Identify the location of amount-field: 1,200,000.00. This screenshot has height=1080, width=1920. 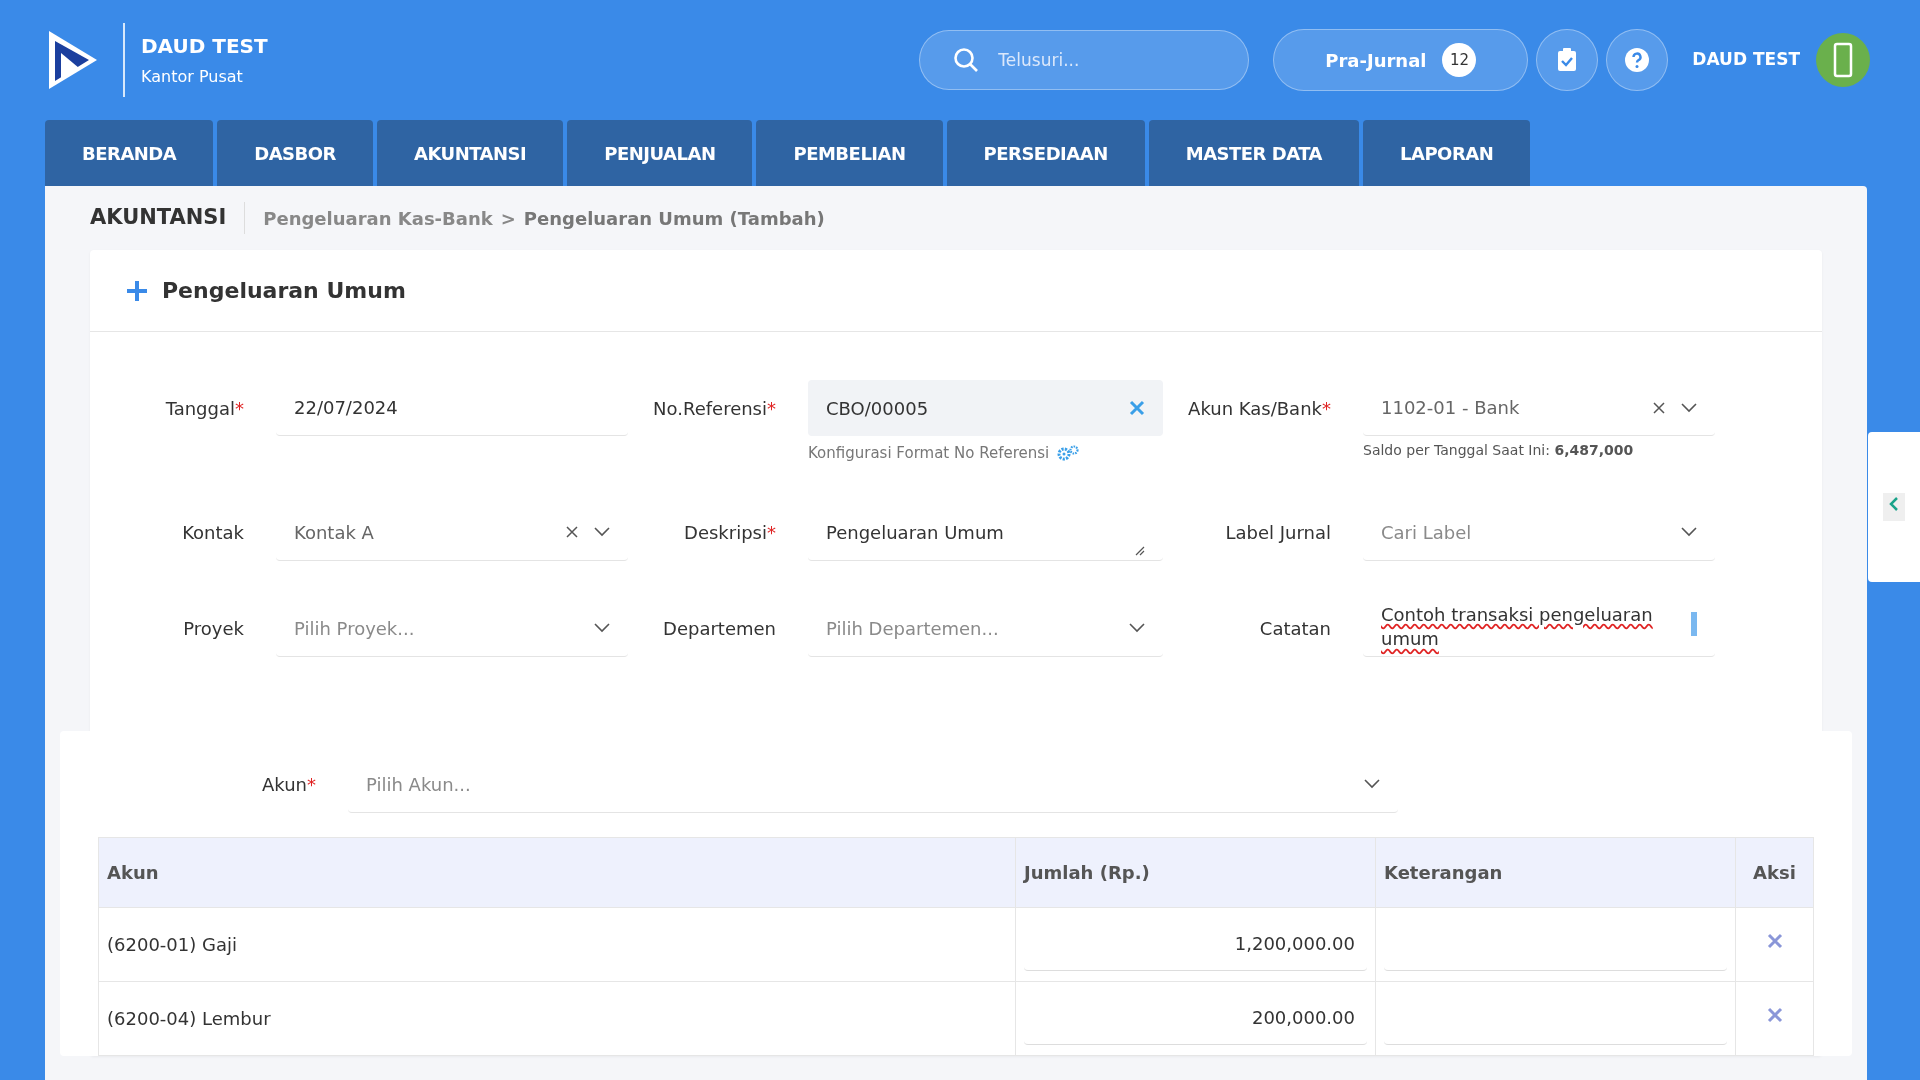
(1195, 944).